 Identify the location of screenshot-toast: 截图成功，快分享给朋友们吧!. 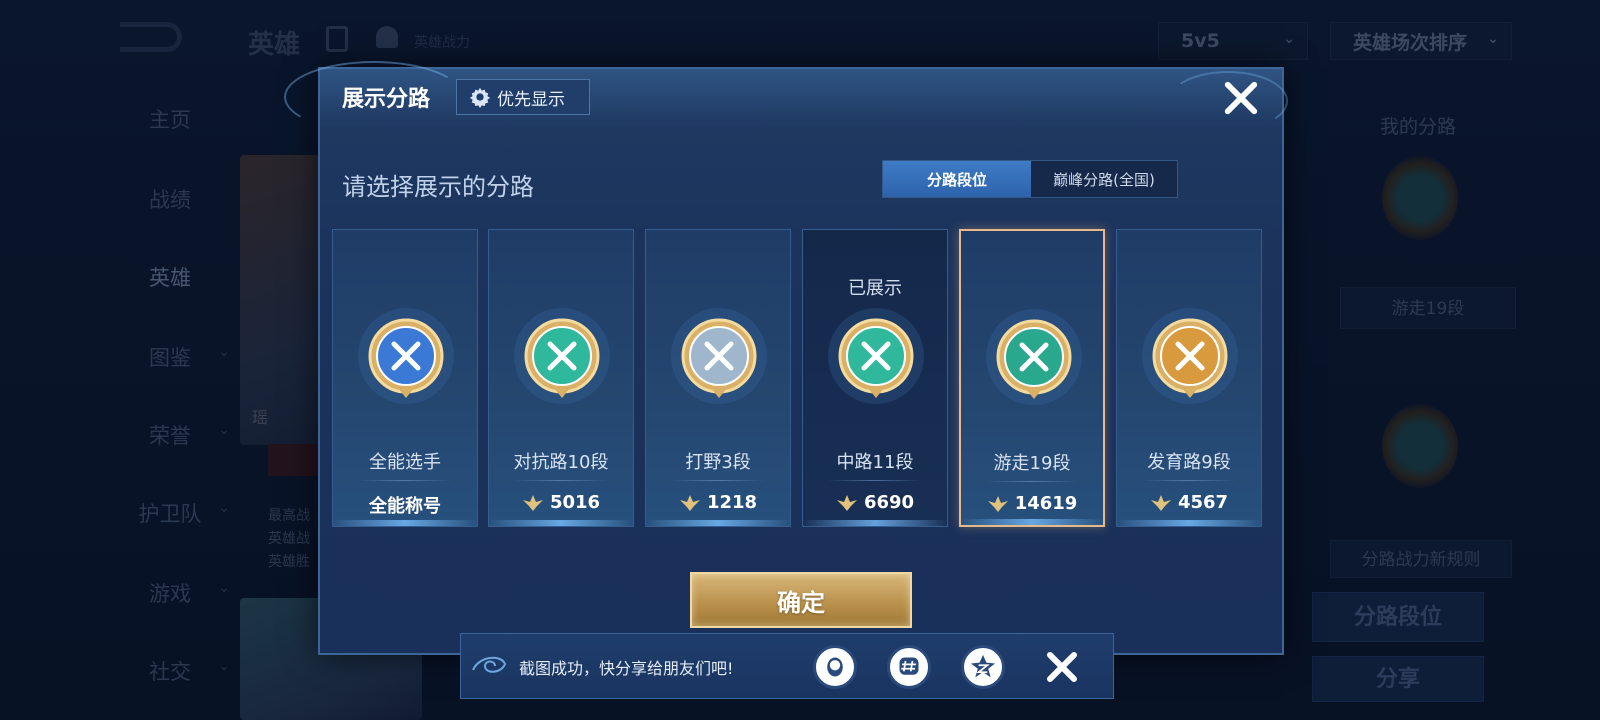
(787, 666).